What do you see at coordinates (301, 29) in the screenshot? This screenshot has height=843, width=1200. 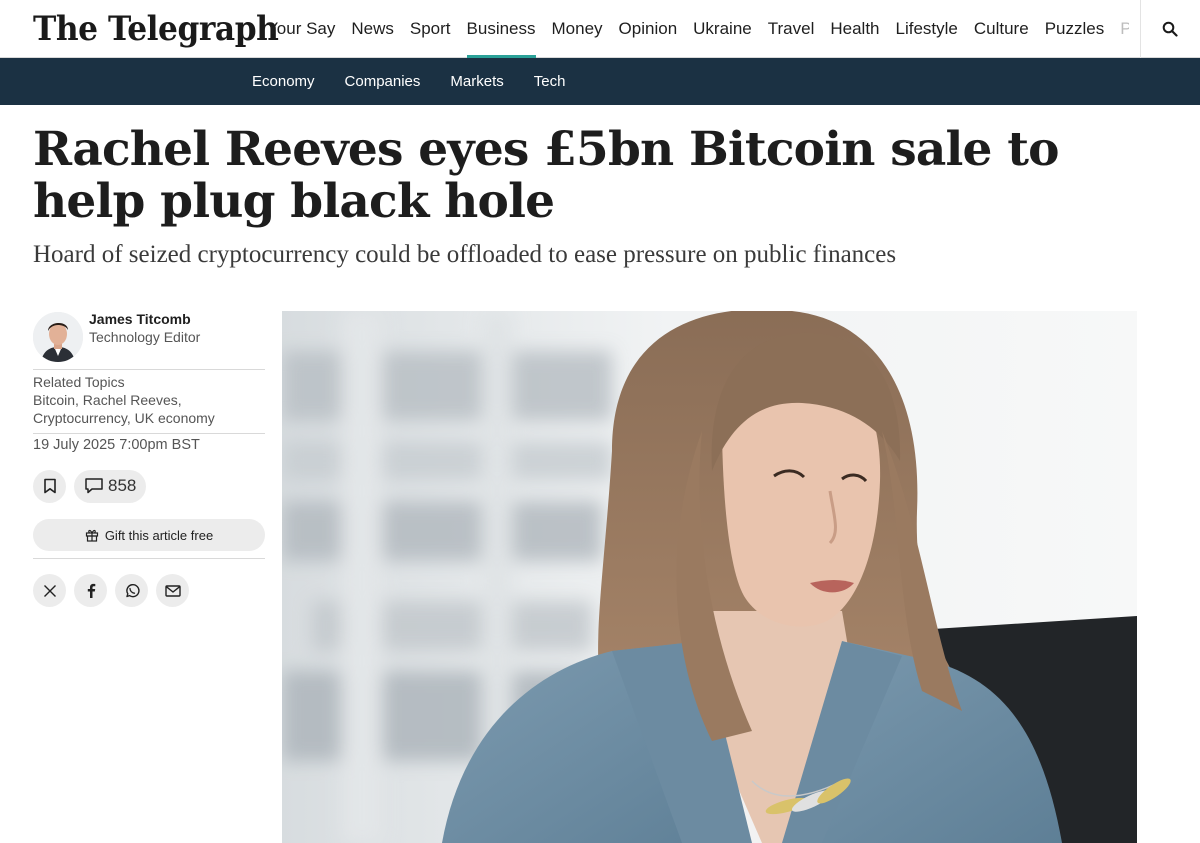 I see `nav-your-say: Your Say` at bounding box center [301, 29].